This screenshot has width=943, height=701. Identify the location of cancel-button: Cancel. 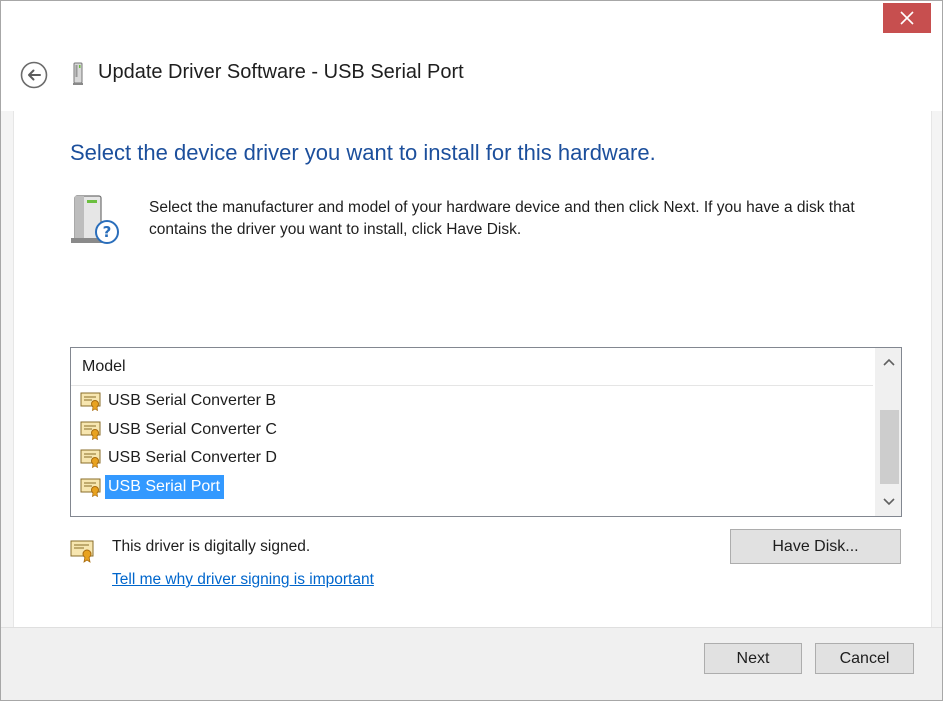
(864, 658).